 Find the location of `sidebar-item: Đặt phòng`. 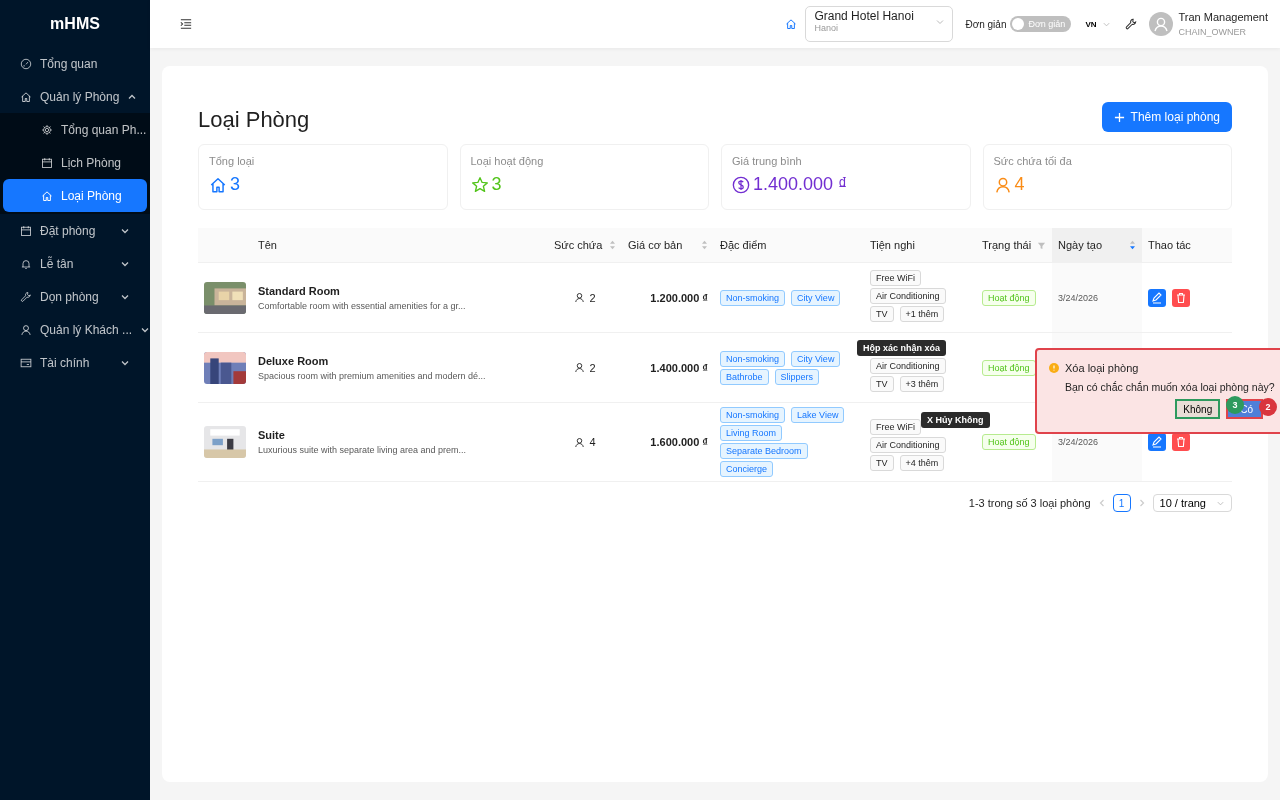

sidebar-item: Đặt phòng is located at coordinates (75, 230).